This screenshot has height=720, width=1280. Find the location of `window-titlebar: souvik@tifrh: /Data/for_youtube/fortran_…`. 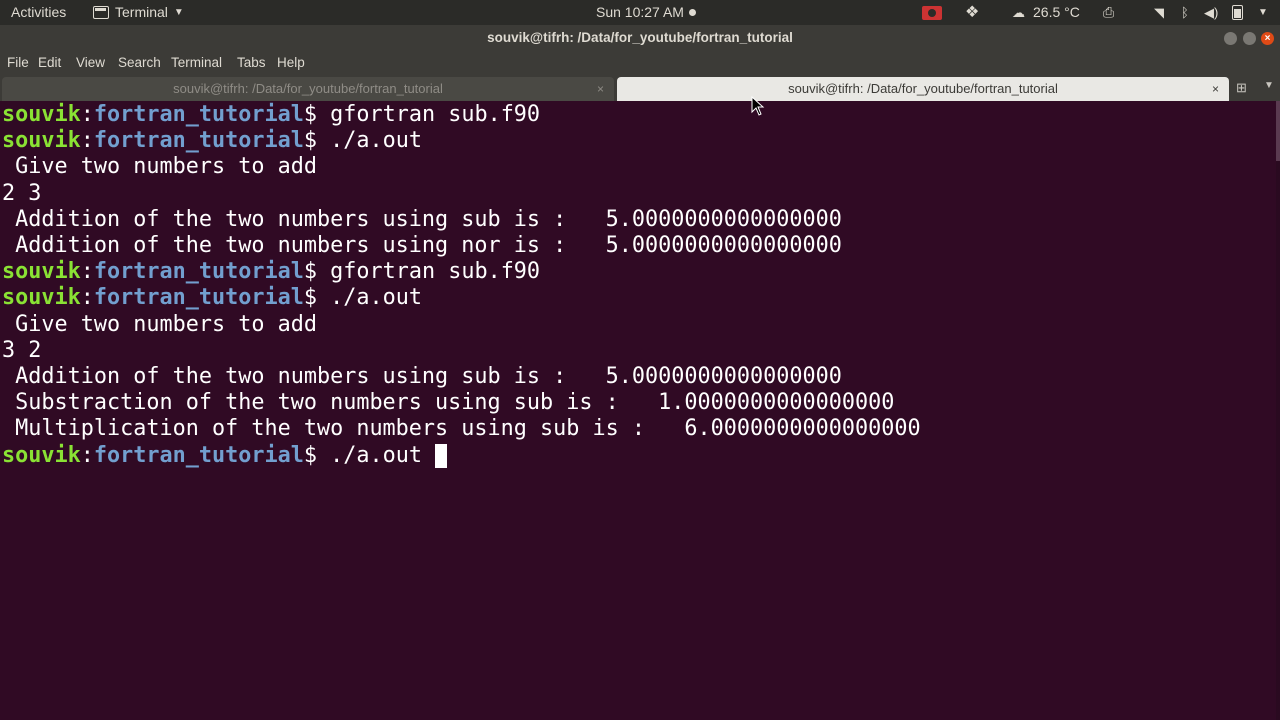

window-titlebar: souvik@tifrh: /Data/for_youtube/fortran_… is located at coordinates (640, 38).